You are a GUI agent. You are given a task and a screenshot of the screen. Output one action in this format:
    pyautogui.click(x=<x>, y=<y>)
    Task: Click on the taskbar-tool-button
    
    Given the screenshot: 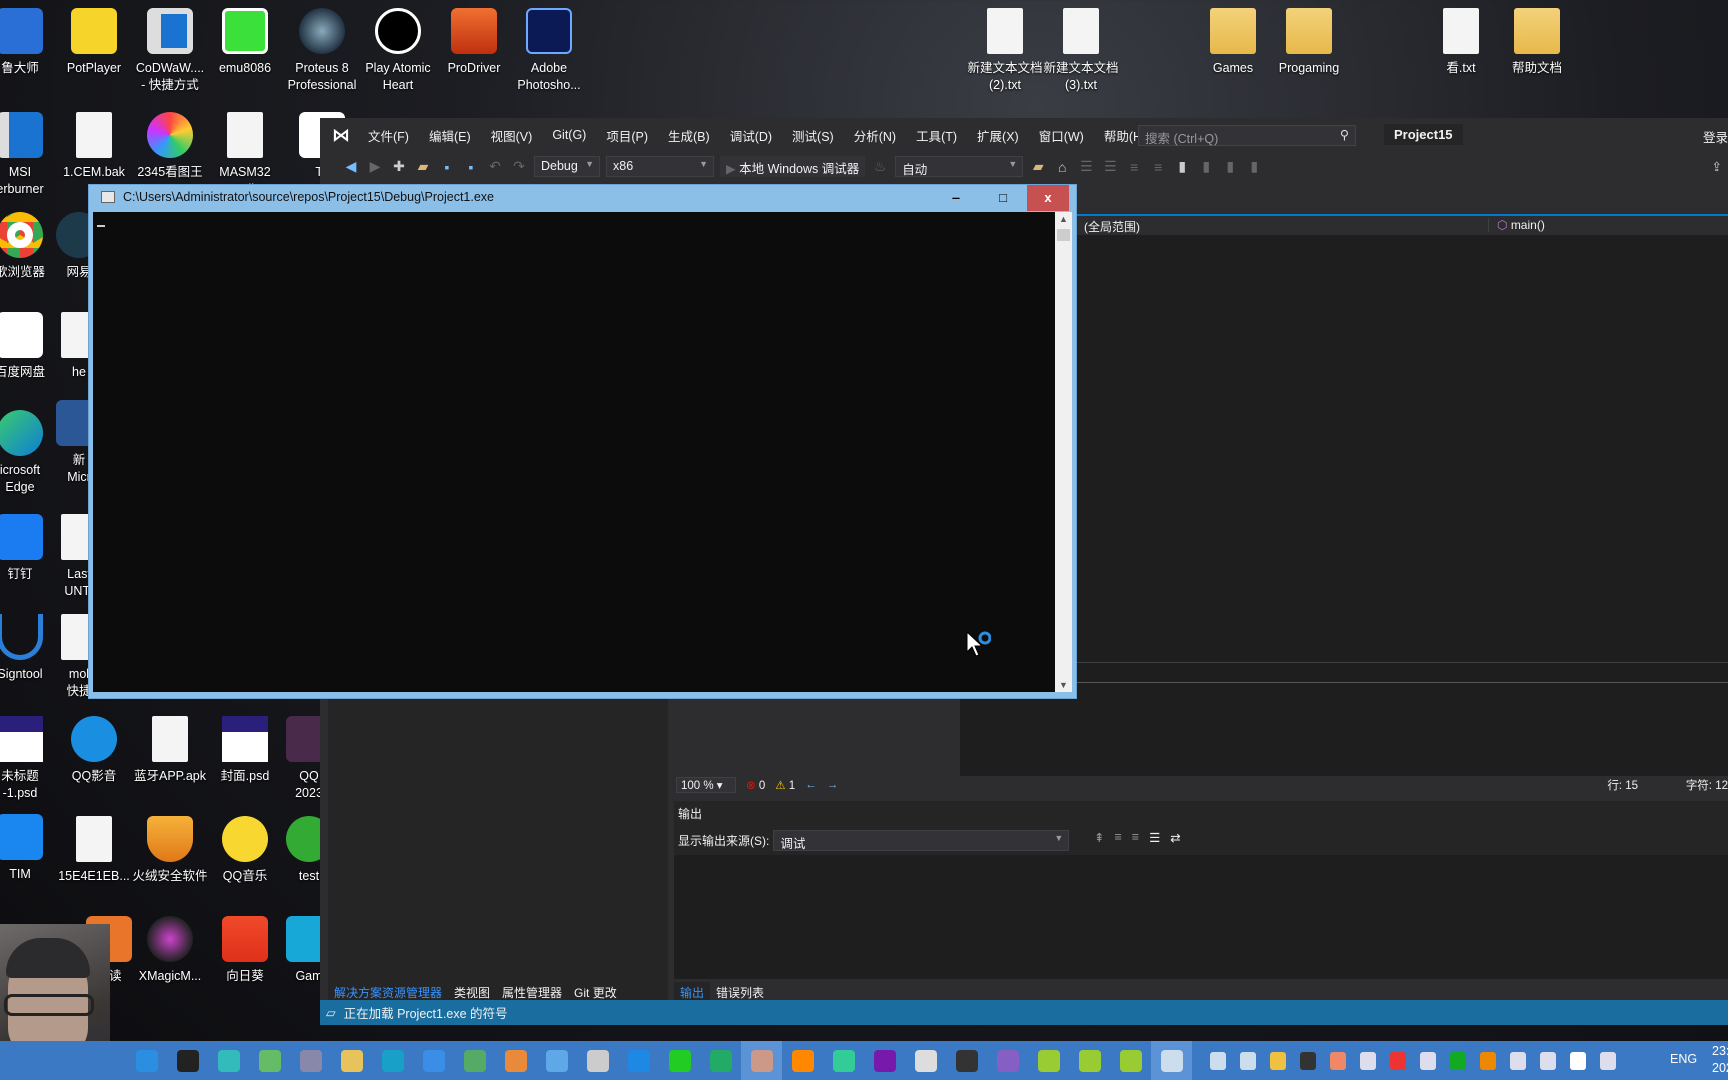 What is the action you would take?
    pyautogui.click(x=474, y=1060)
    